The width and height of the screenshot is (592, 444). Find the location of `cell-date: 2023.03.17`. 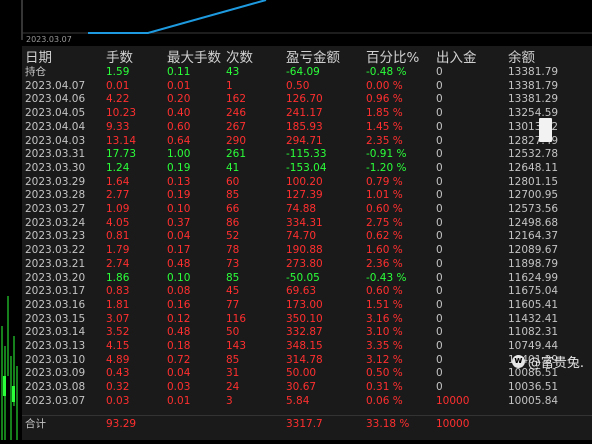

cell-date: 2023.03.17 is located at coordinates (55, 291).